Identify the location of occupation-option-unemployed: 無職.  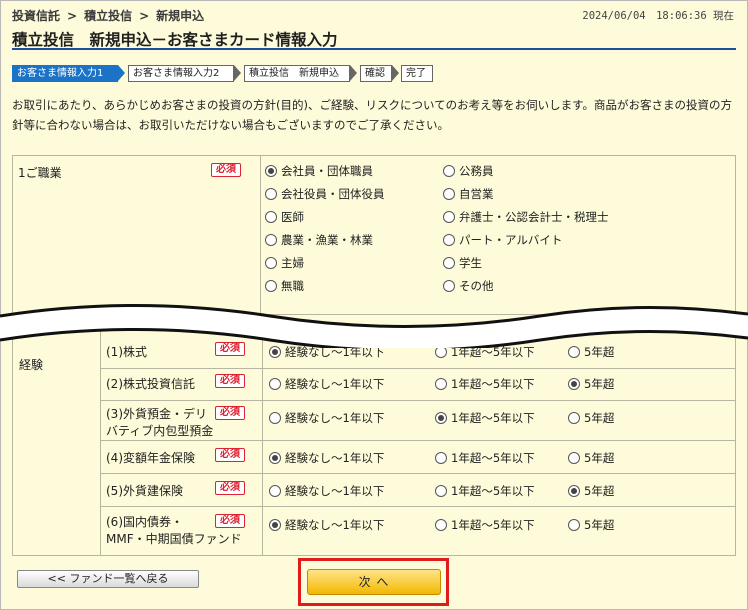
(284, 286).